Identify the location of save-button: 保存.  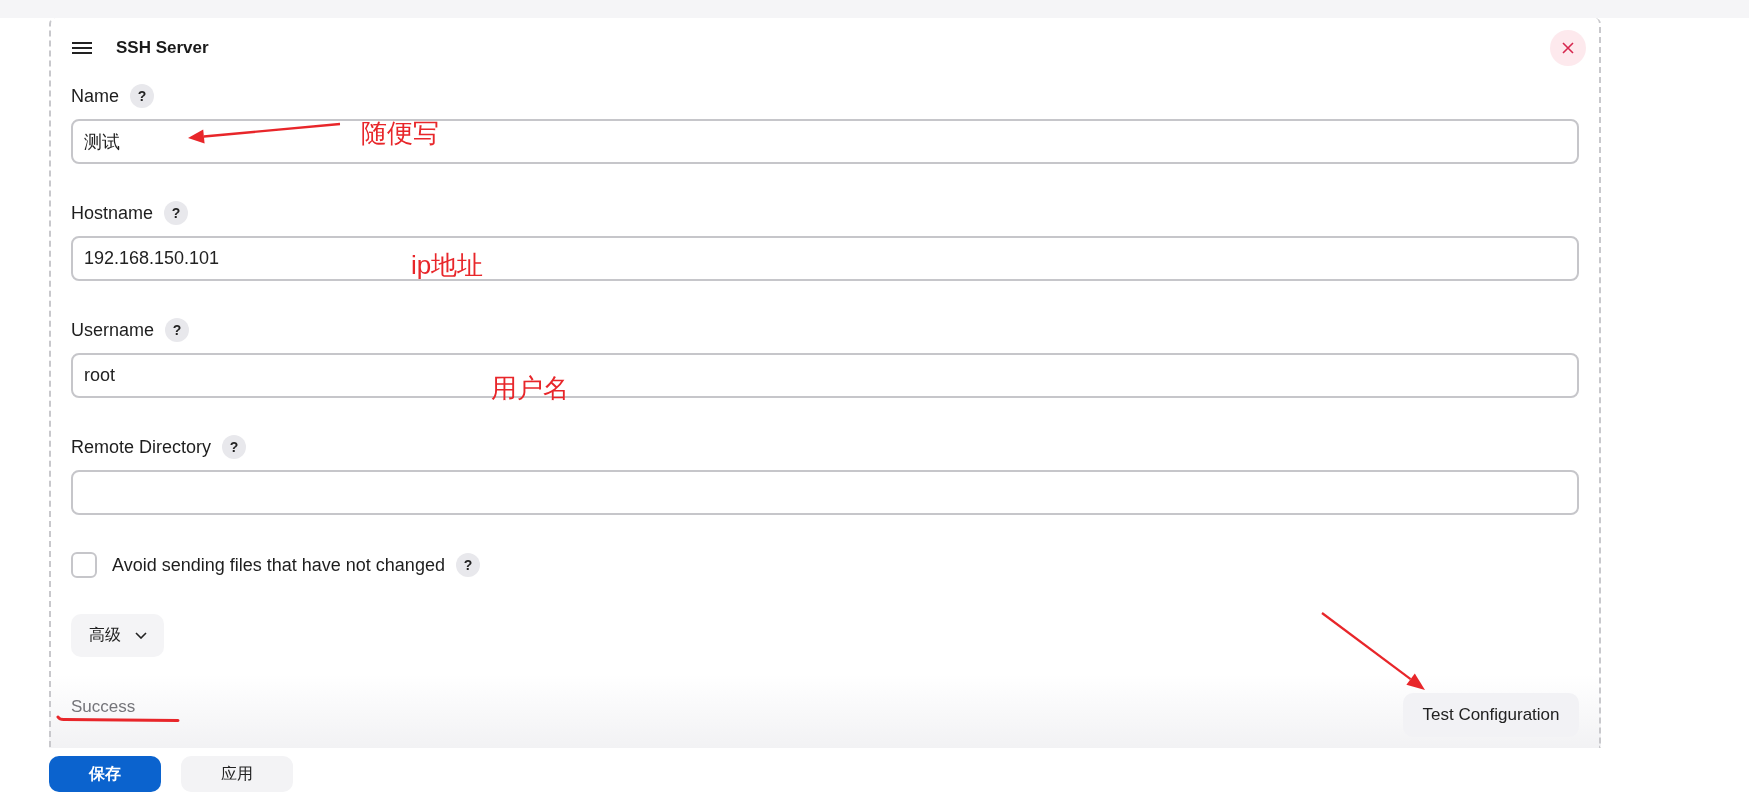
(105, 774).